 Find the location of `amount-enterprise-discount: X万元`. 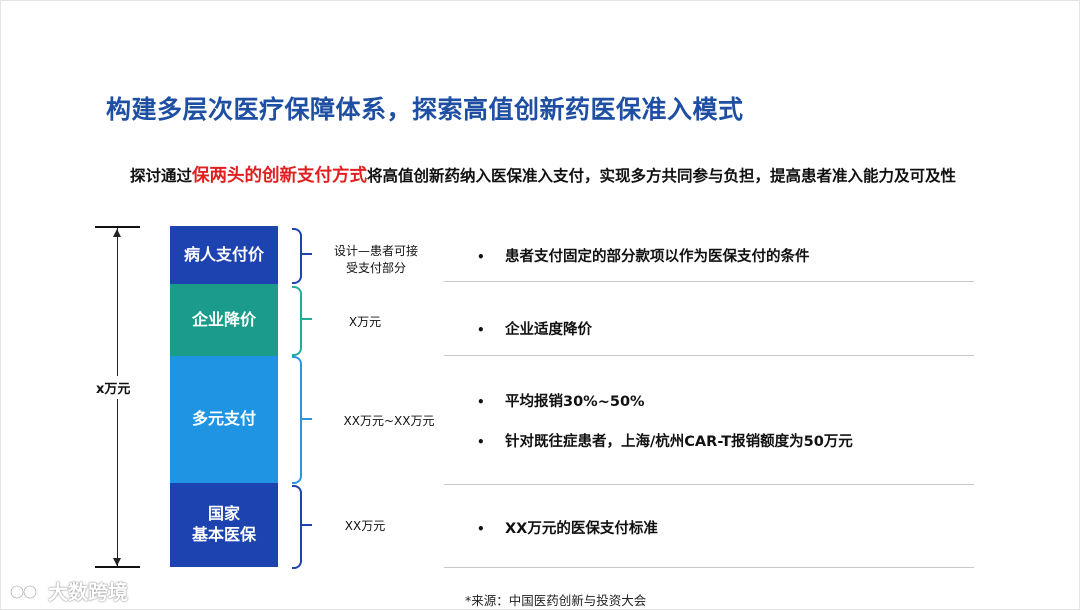

amount-enterprise-discount: X万元 is located at coordinates (365, 322).